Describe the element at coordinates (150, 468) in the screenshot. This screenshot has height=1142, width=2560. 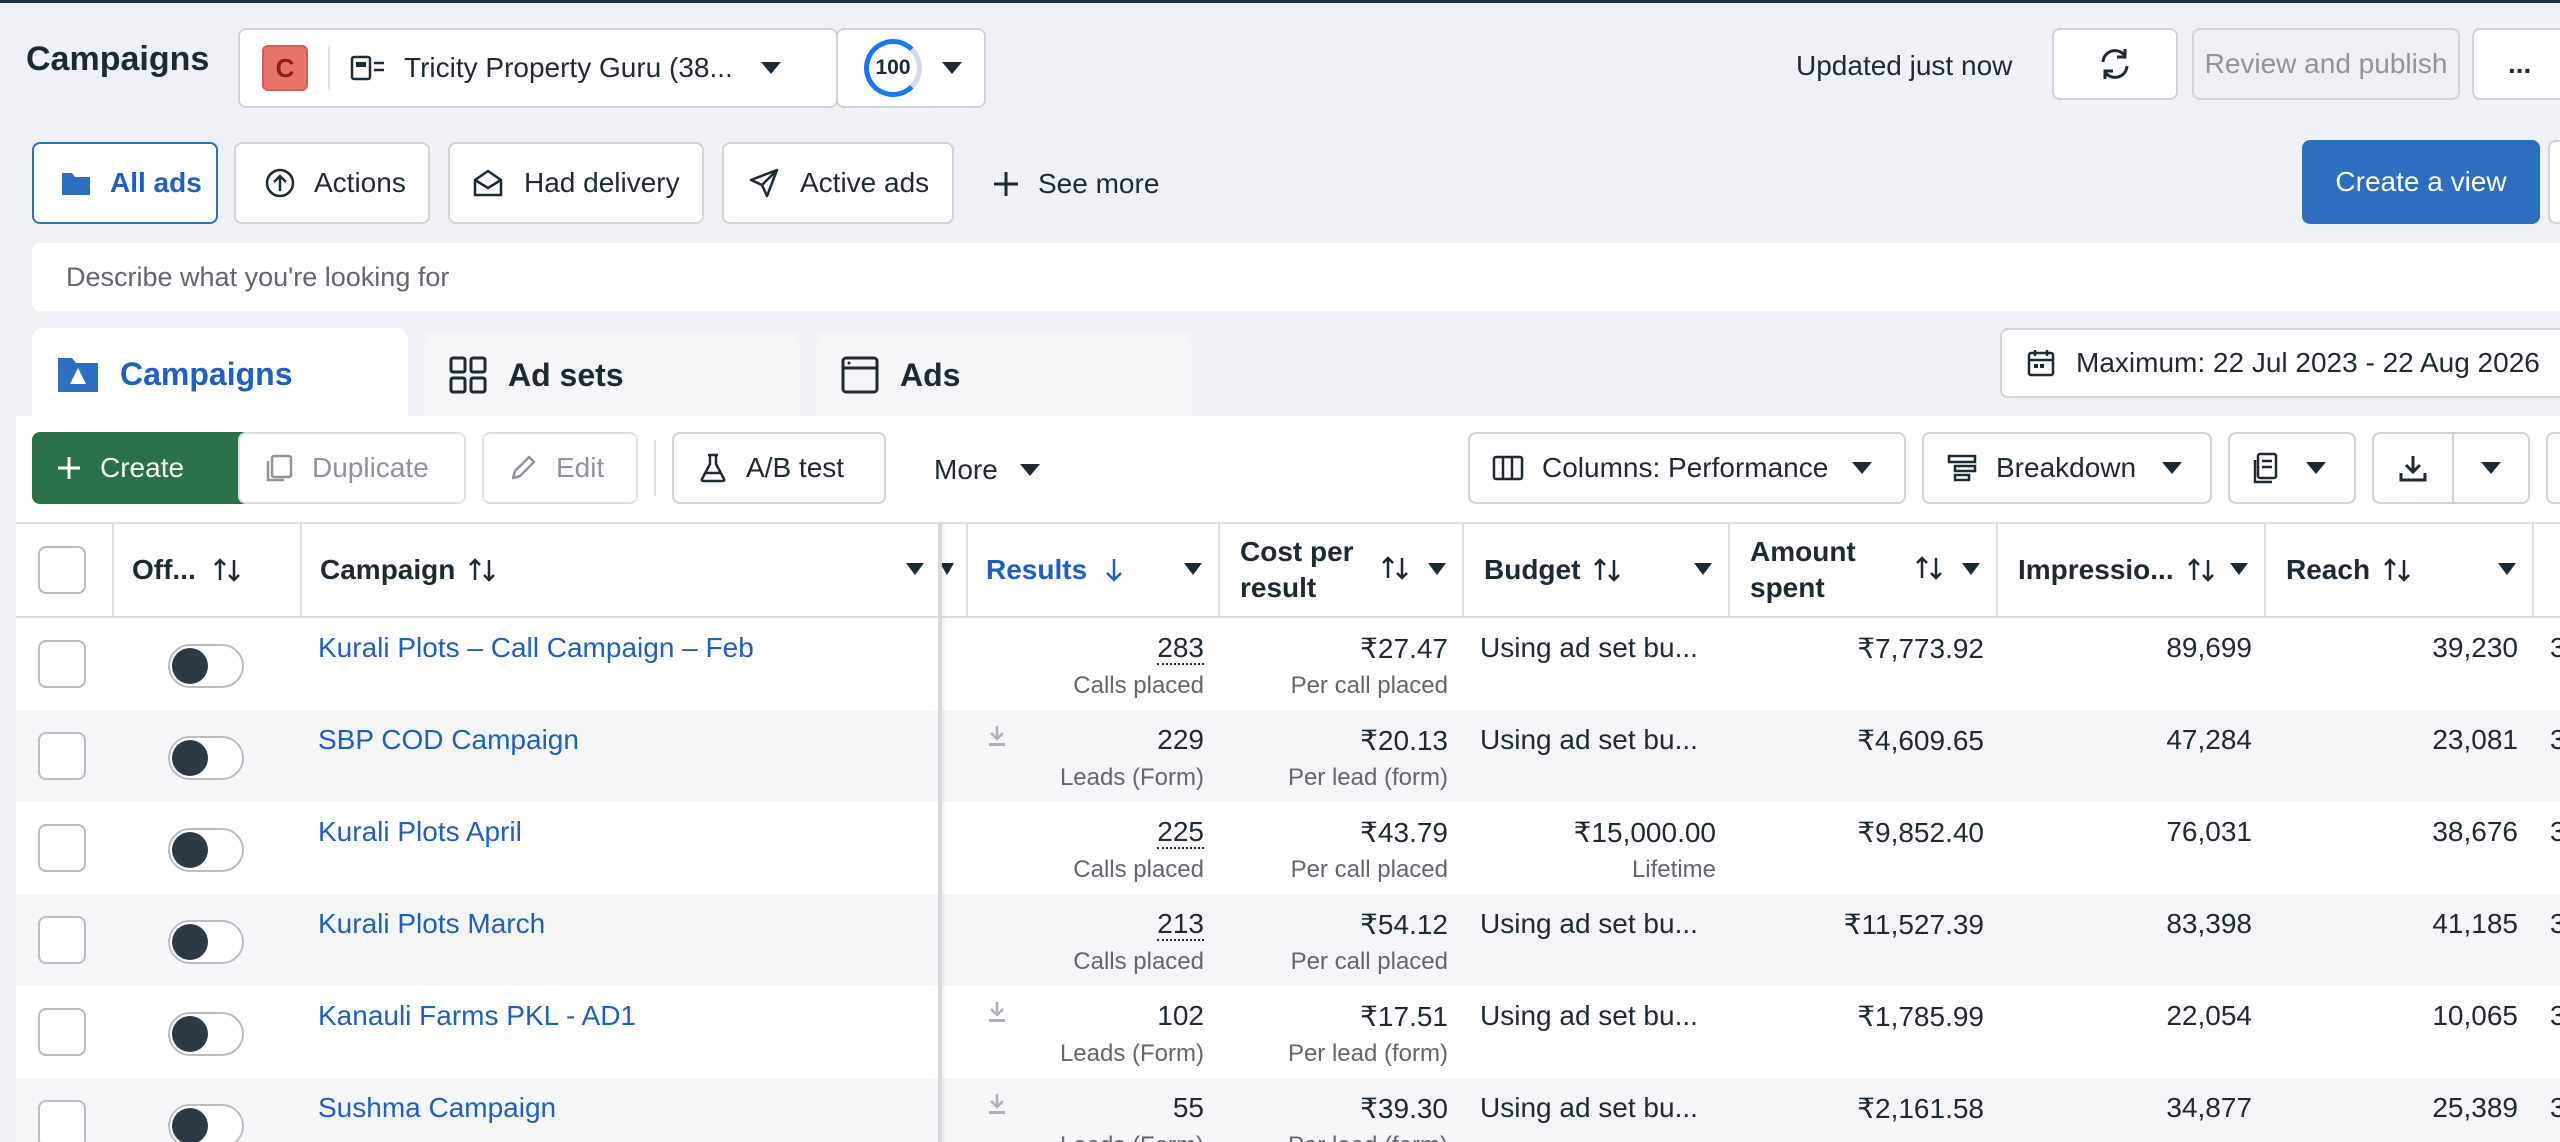
I see `create-button: Create` at that location.